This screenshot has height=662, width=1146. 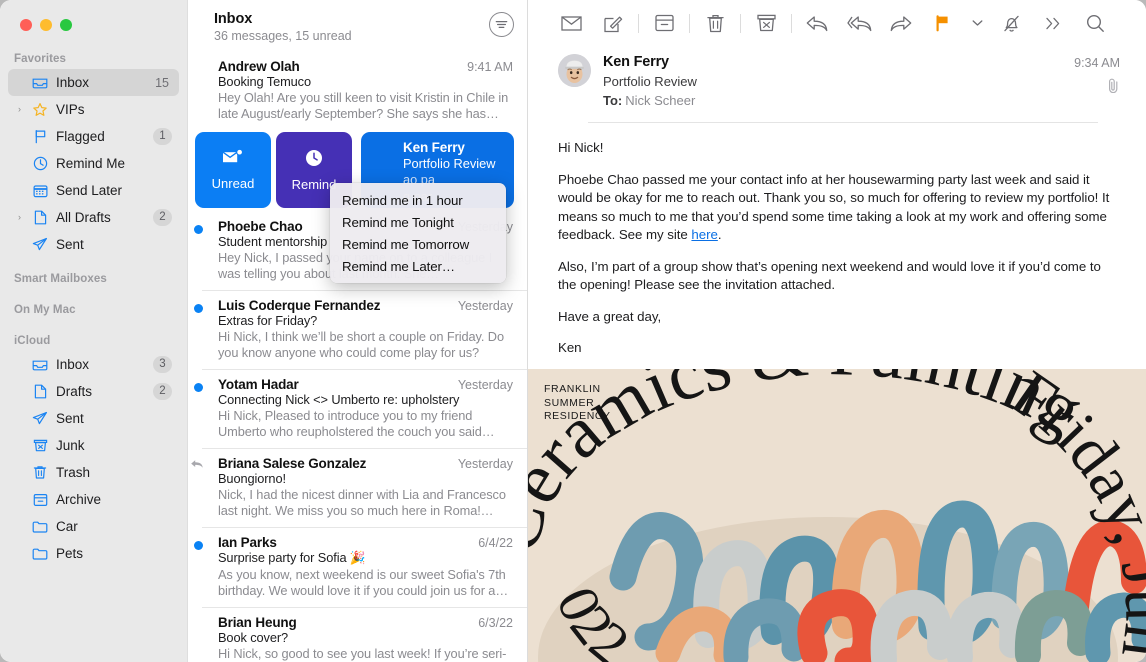 What do you see at coordinates (843, 122) in the screenshot?
I see `header-divider` at bounding box center [843, 122].